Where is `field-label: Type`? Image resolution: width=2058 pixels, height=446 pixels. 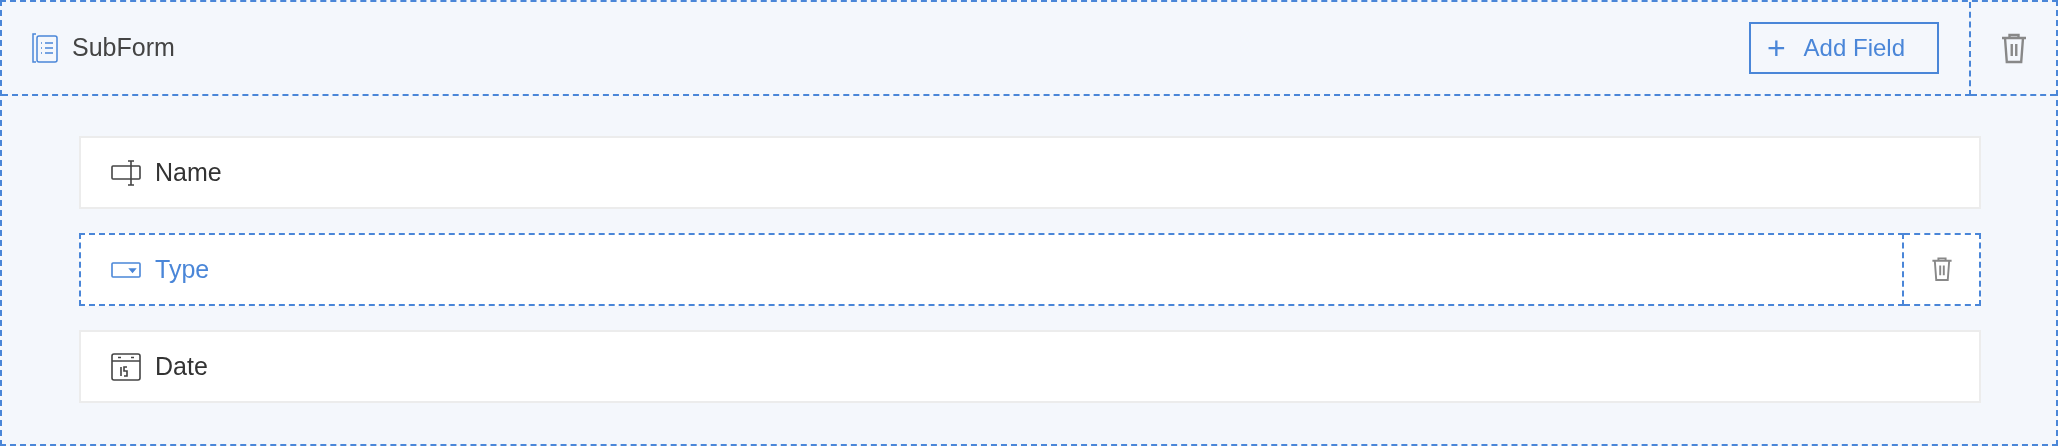
field-label: Type is located at coordinates (182, 269).